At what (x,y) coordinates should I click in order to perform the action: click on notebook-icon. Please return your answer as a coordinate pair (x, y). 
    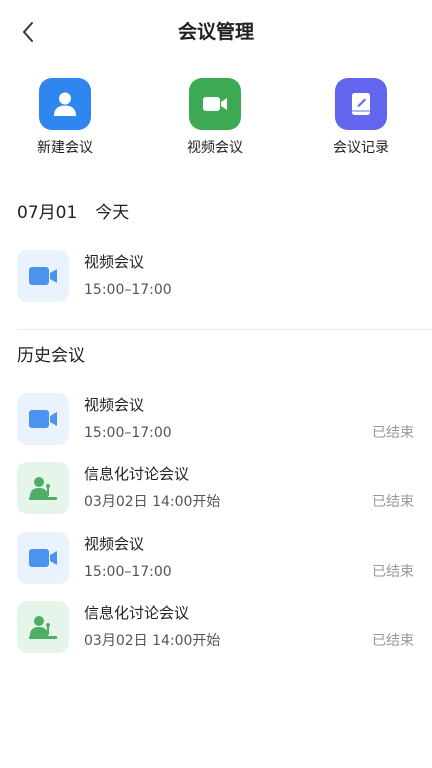
    Looking at the image, I should click on (361, 104).